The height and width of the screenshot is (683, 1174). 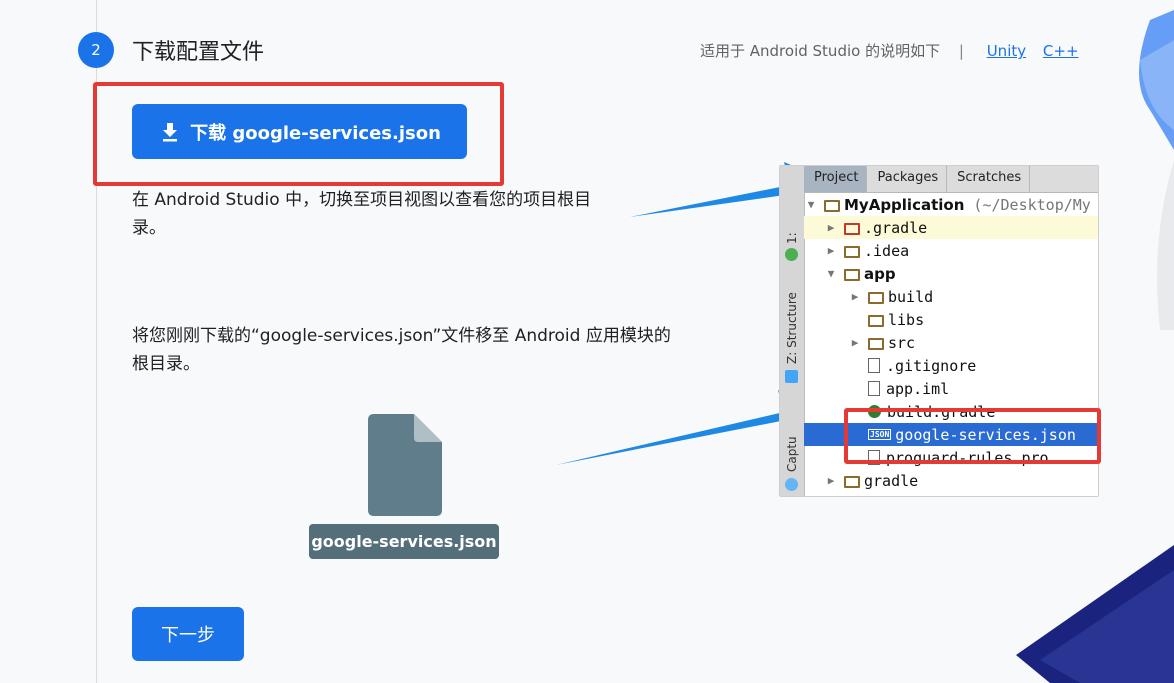 What do you see at coordinates (951, 227) in the screenshot?
I see `tree-row-gradle-dir: ▶ .gradle` at bounding box center [951, 227].